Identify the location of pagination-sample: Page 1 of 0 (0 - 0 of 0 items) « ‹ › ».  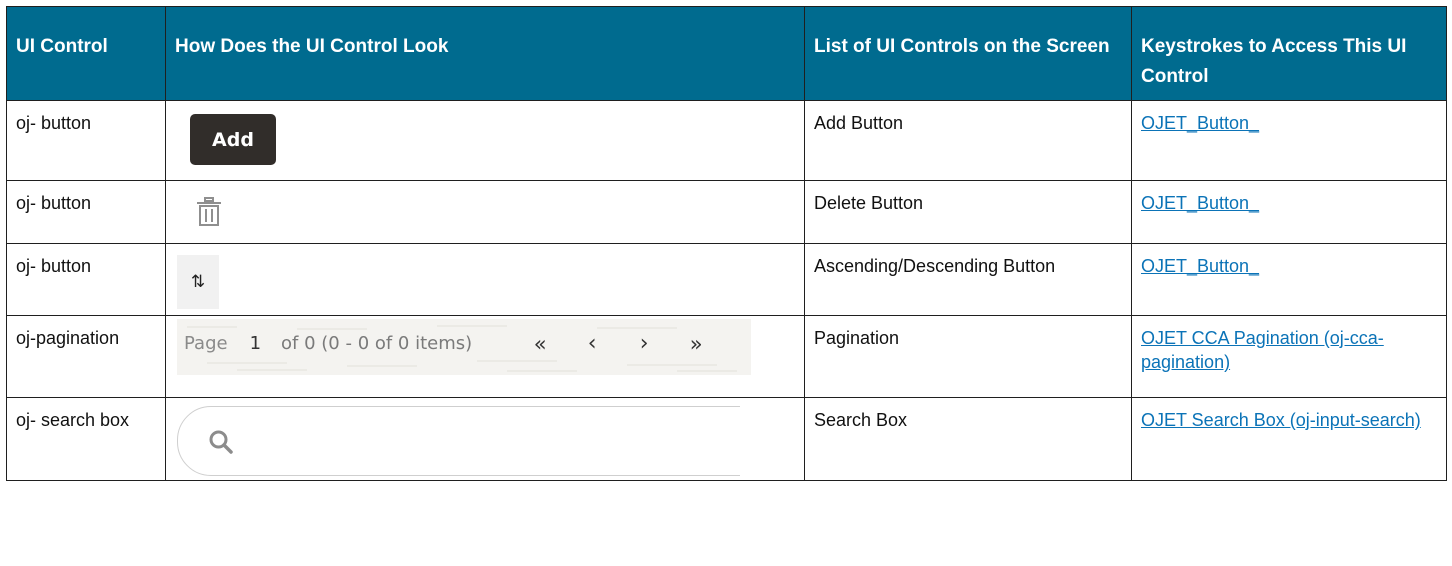
(464, 347).